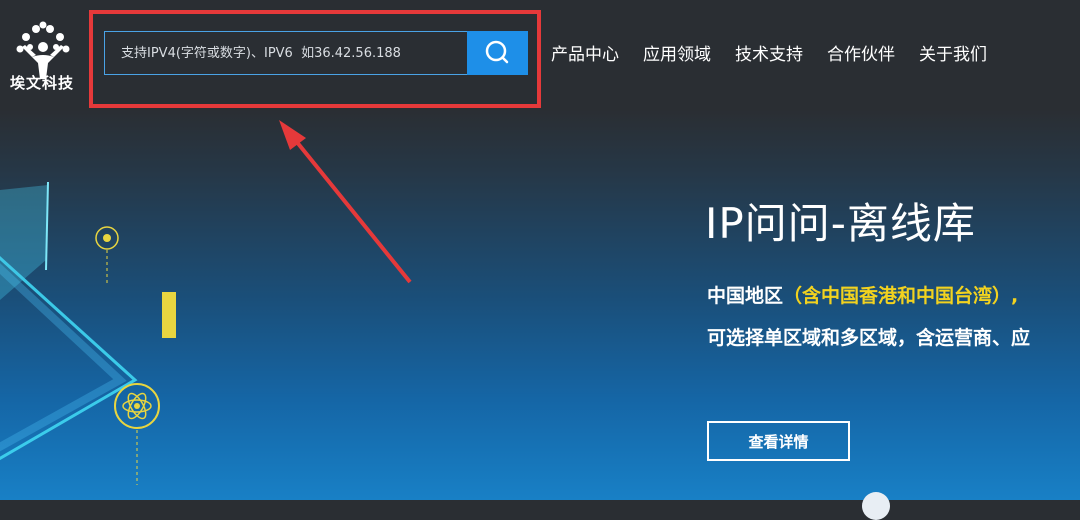  Describe the element at coordinates (769, 52) in the screenshot. I see `nav-item-support: 技术支持` at that location.